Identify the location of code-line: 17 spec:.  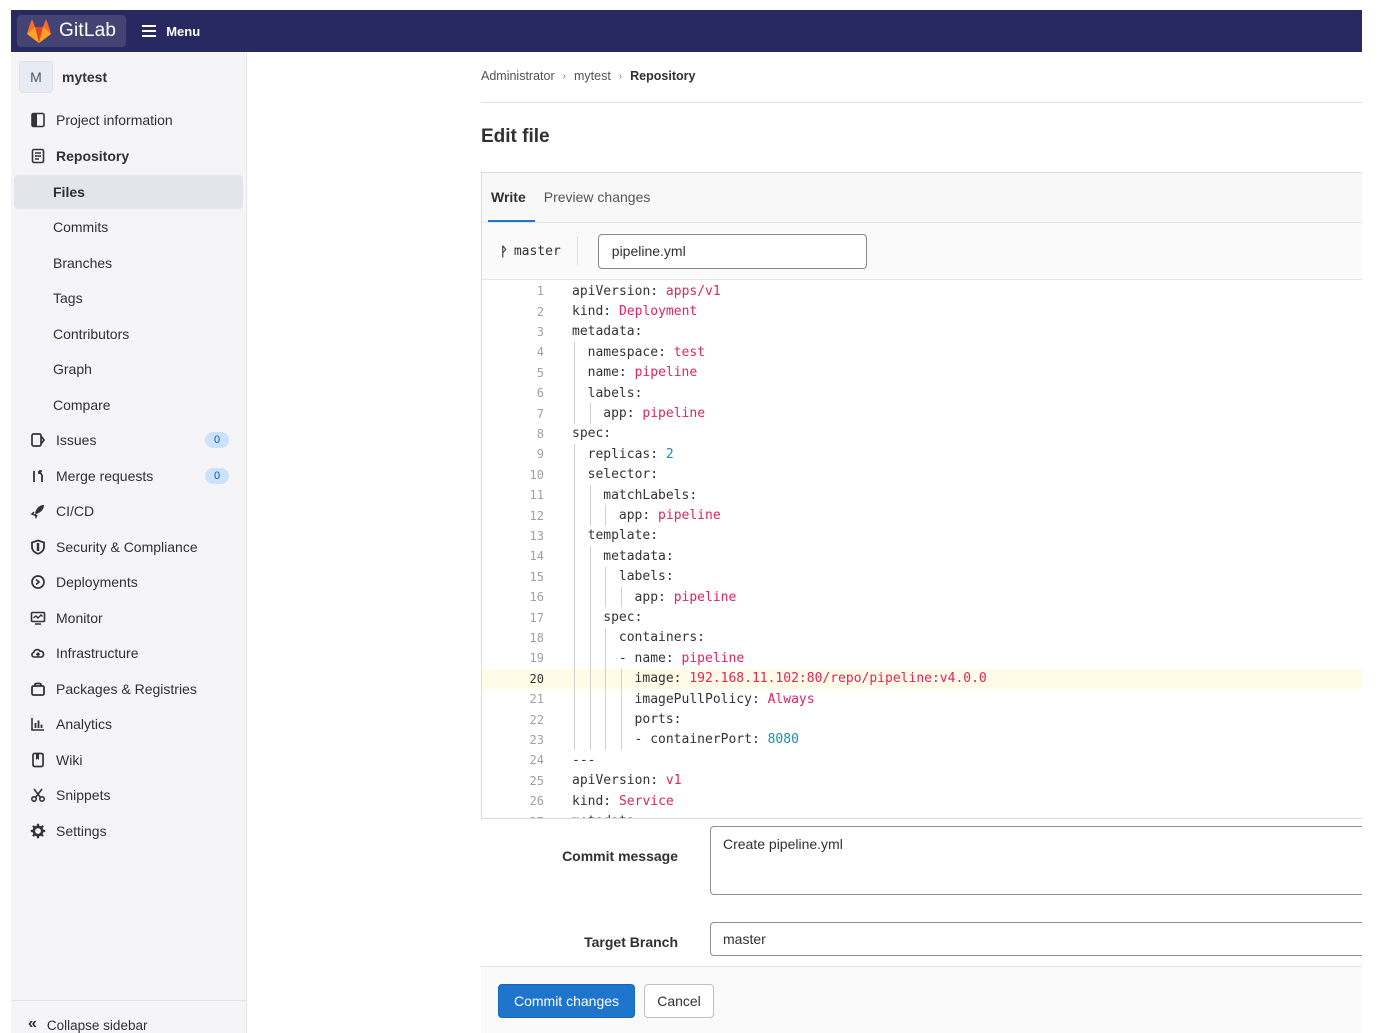
(922, 617).